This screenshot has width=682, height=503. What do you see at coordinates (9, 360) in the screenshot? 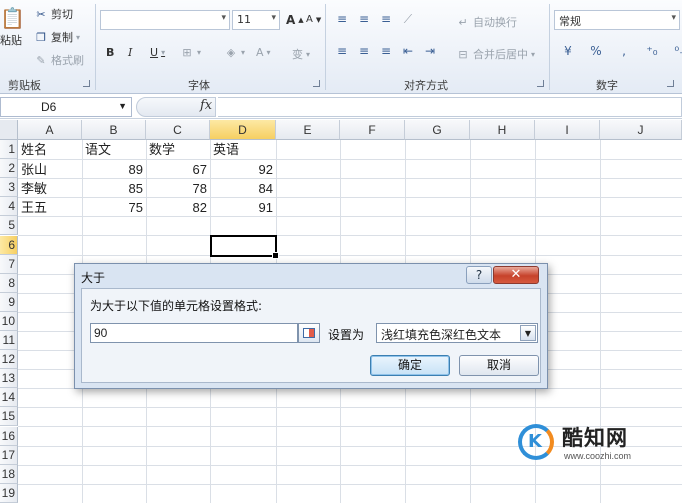
I see `row-header-12: 12` at bounding box center [9, 360].